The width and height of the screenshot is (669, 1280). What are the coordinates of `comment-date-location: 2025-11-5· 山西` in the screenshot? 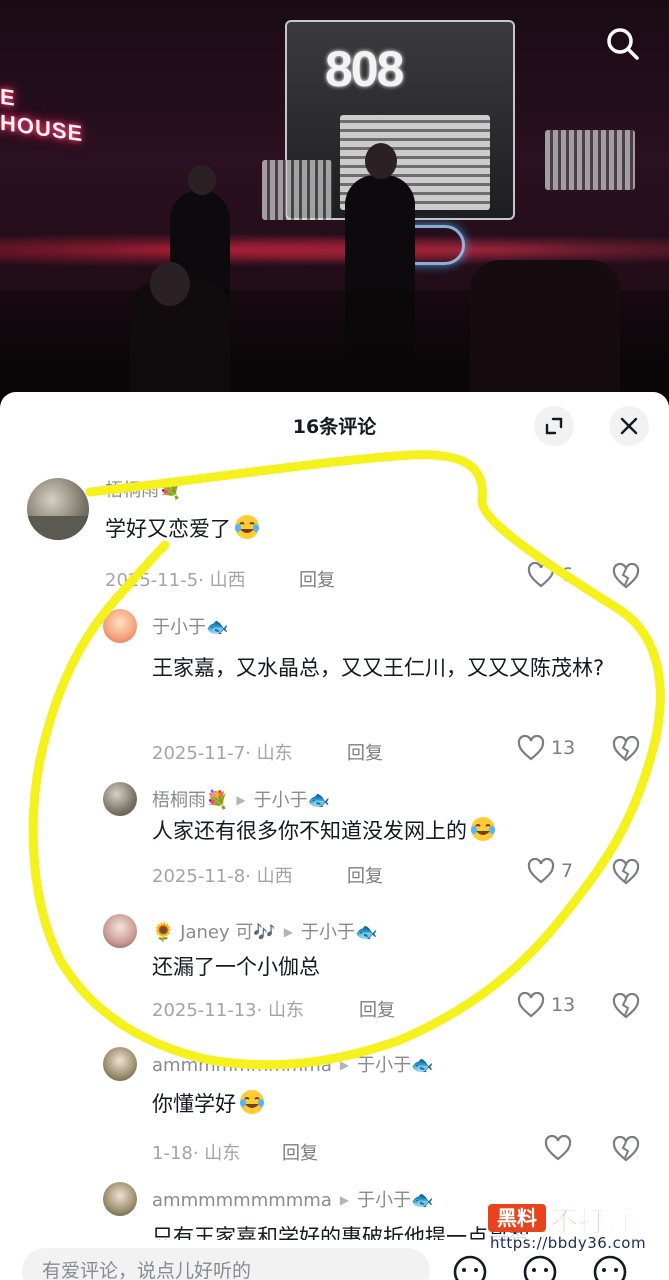 It's located at (175, 580).